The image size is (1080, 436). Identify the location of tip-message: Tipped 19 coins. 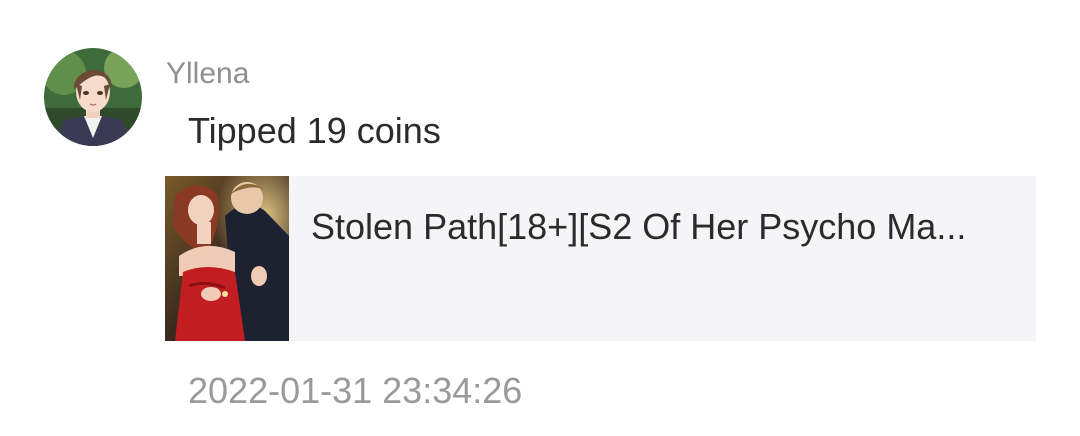
(314, 130).